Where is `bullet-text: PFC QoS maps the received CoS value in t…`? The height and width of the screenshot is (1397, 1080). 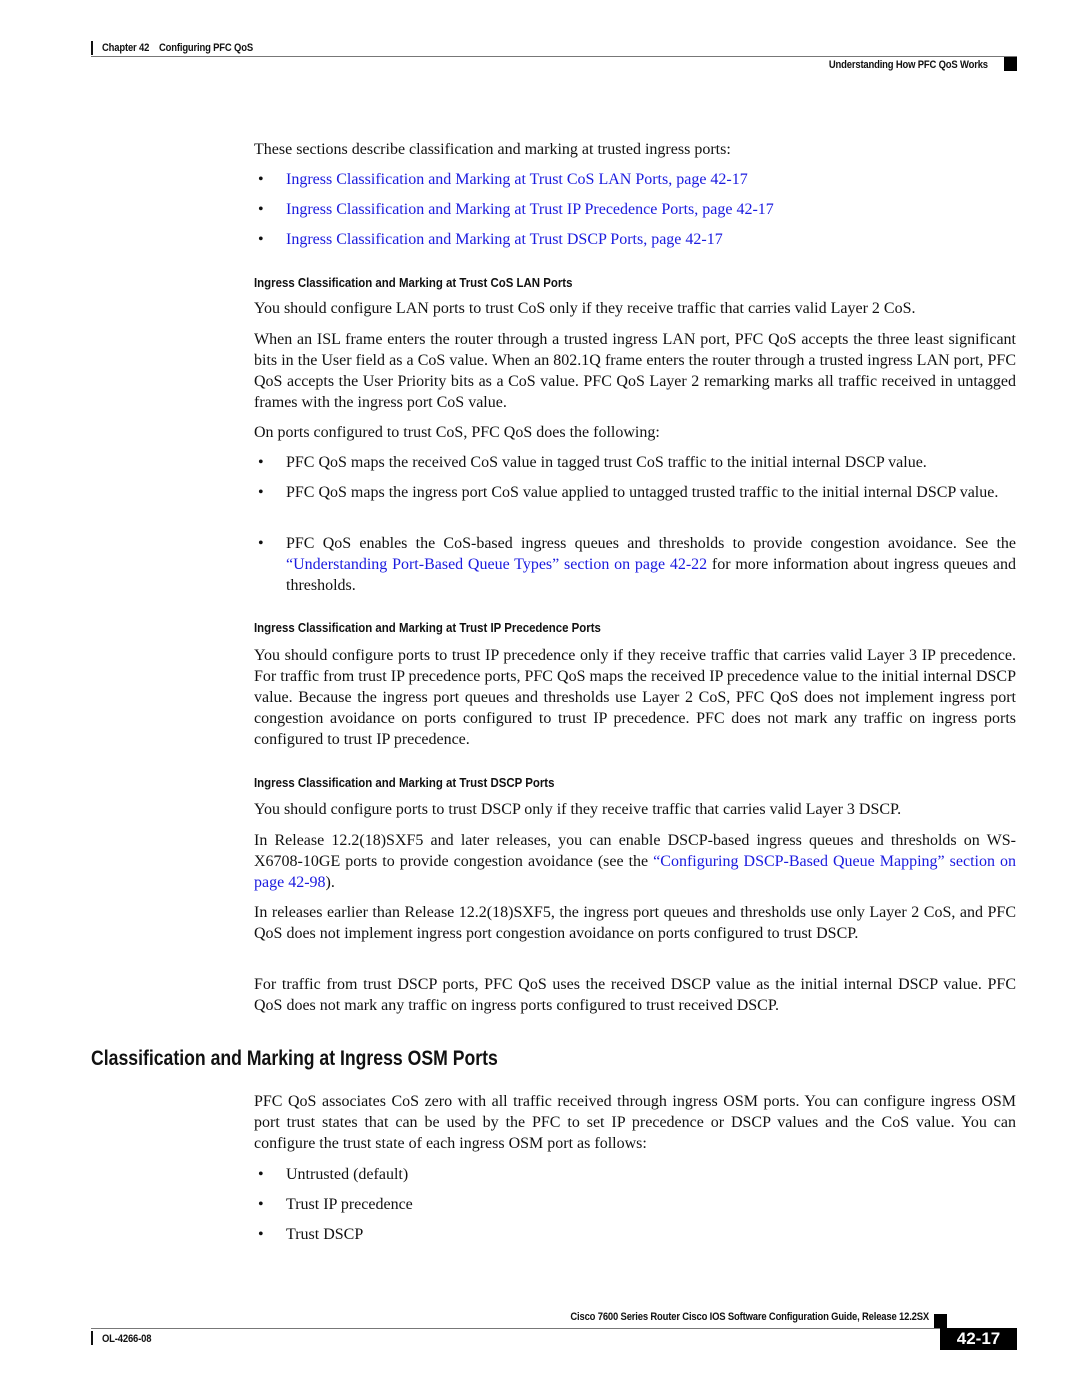
bullet-text: PFC QoS maps the received CoS value in t… is located at coordinates (606, 462).